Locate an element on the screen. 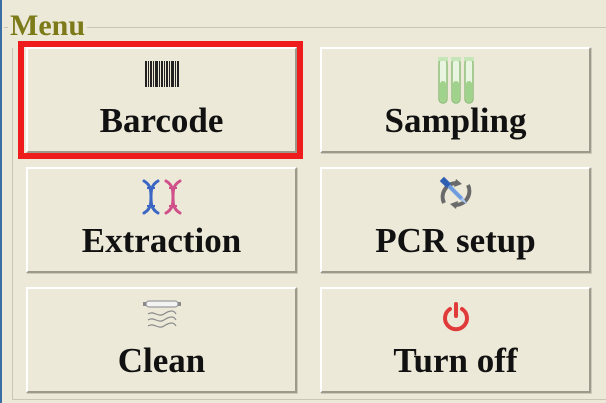 The width and height of the screenshot is (606, 403). uv-lamp-icon is located at coordinates (161, 314).